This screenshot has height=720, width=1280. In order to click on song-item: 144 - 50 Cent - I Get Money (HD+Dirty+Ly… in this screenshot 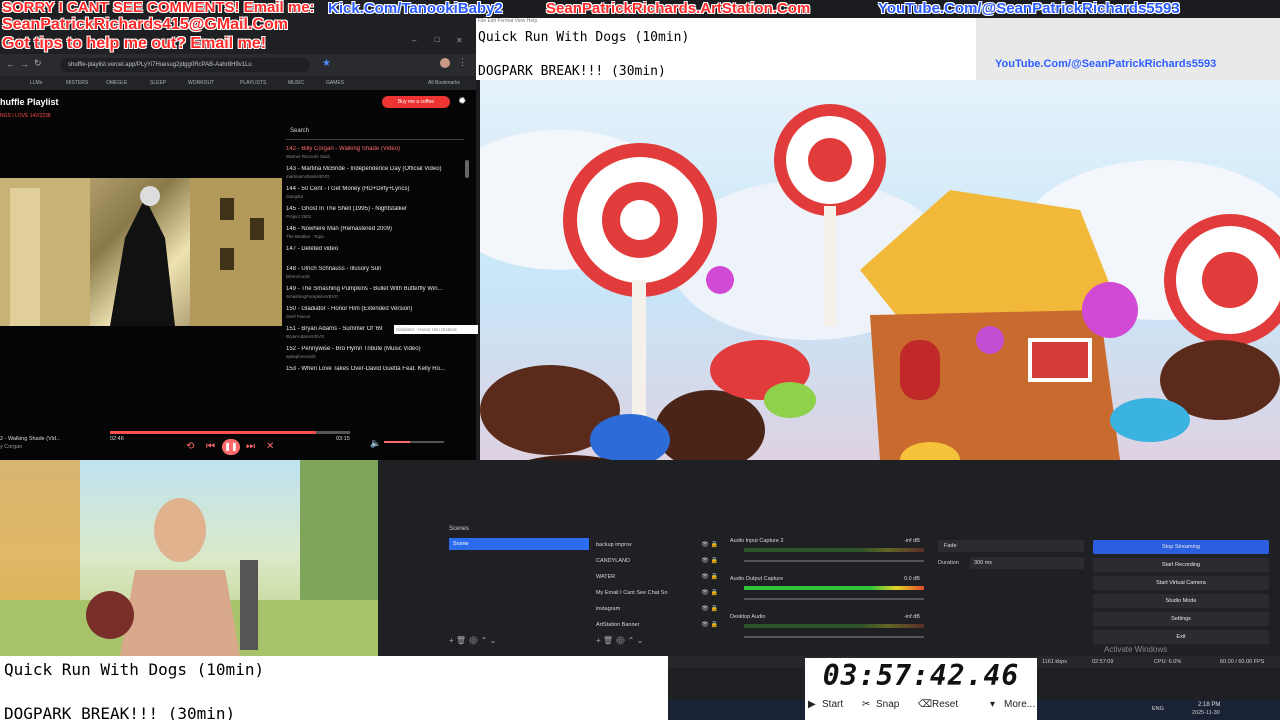, I will do `click(374, 196)`.